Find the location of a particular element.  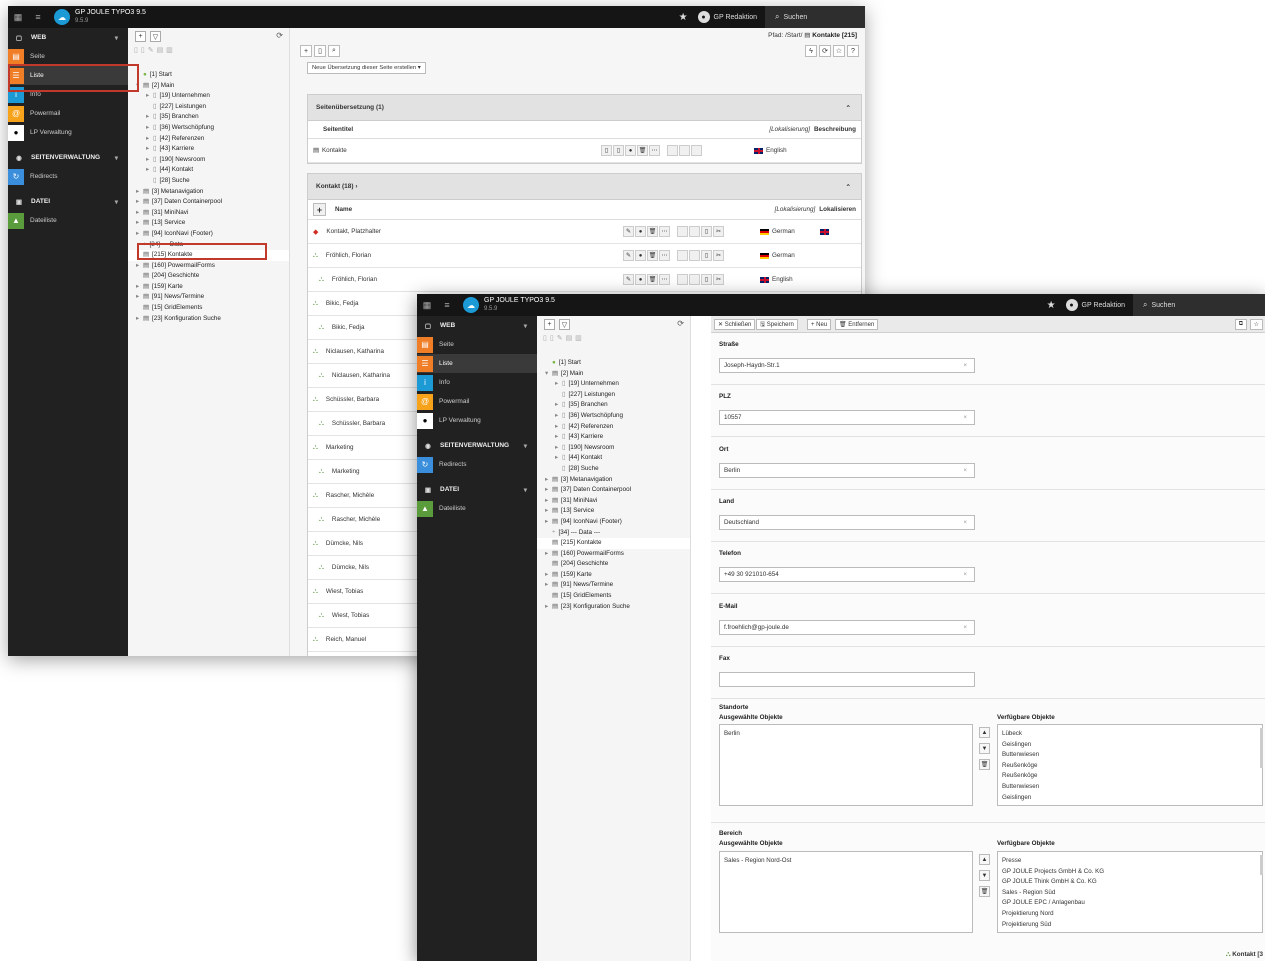

list-item: Reußenköge is located at coordinates (1130, 766).